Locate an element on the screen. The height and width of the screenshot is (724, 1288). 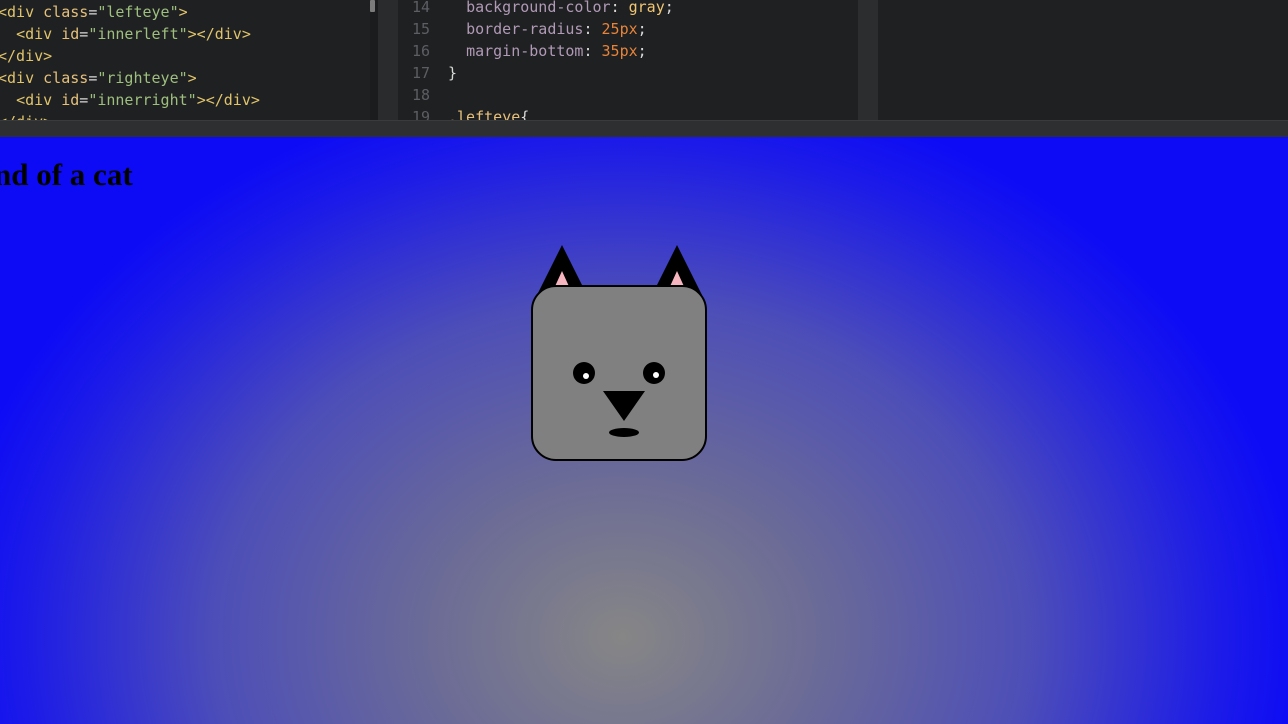
right-eye-highlight is located at coordinates (656, 375).